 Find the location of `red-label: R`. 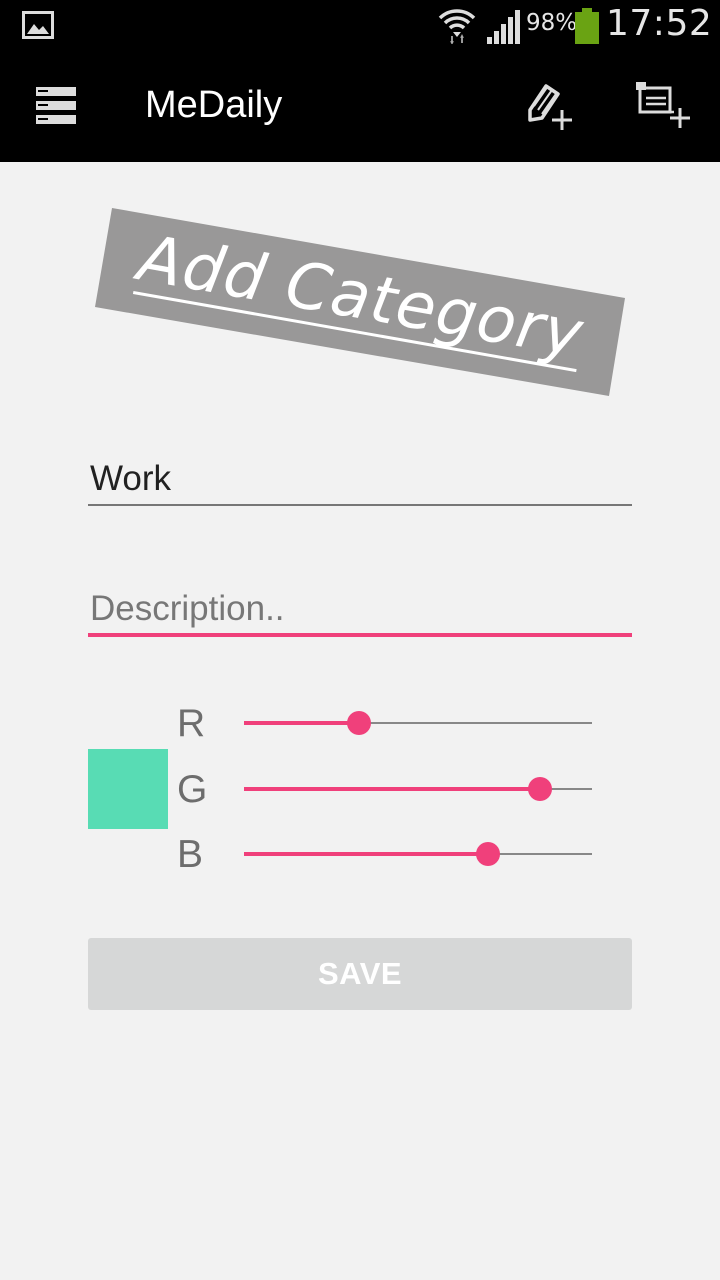

red-label: R is located at coordinates (191, 723).